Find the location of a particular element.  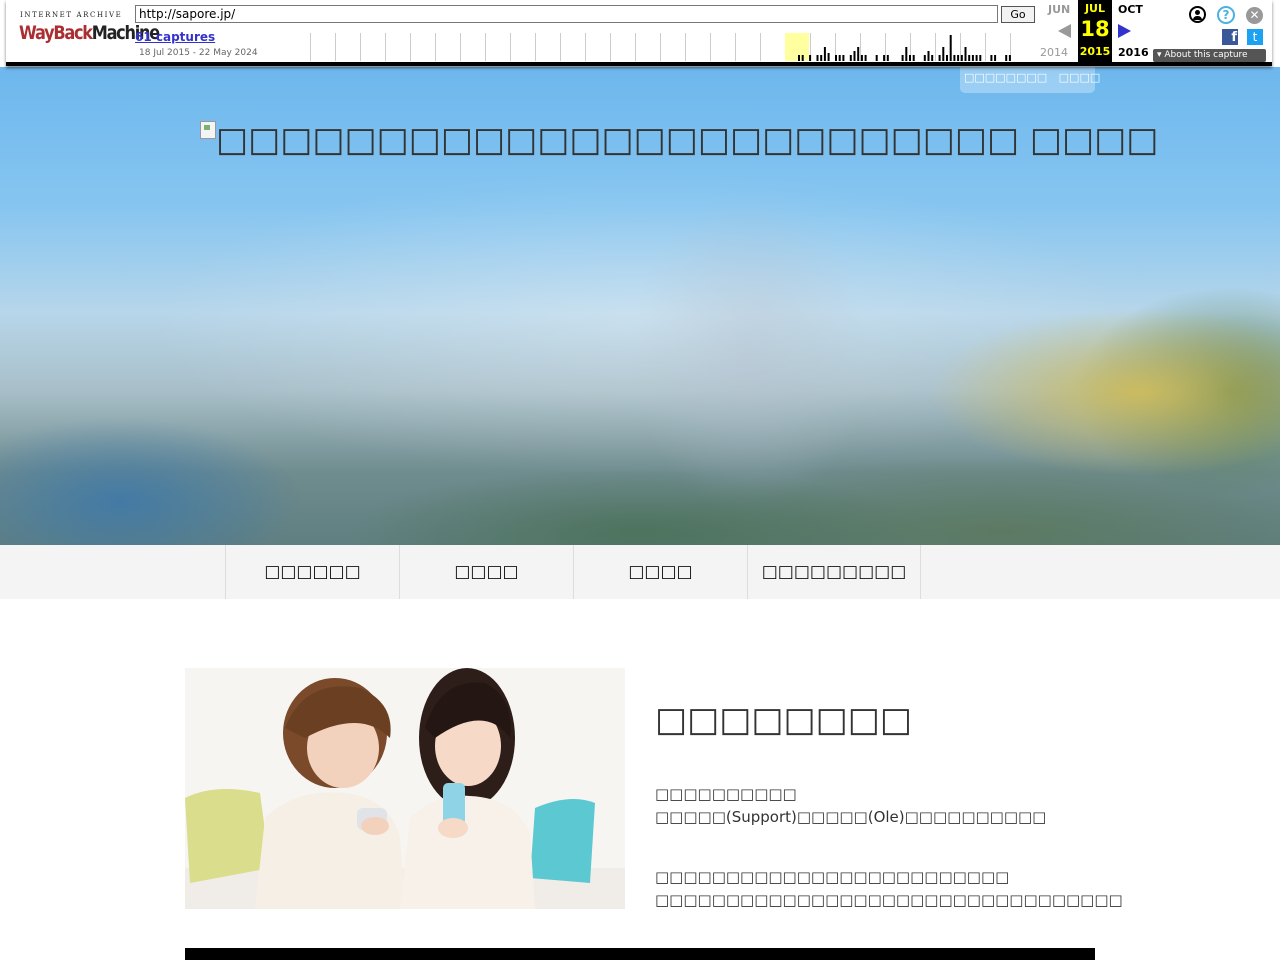

nav-item-2: □□□□ is located at coordinates (487, 572).